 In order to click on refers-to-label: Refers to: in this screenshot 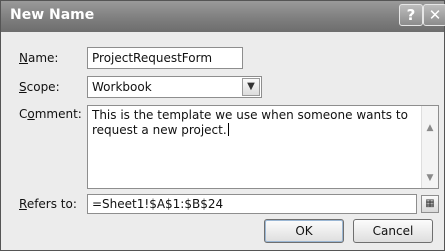, I will do `click(48, 204)`.